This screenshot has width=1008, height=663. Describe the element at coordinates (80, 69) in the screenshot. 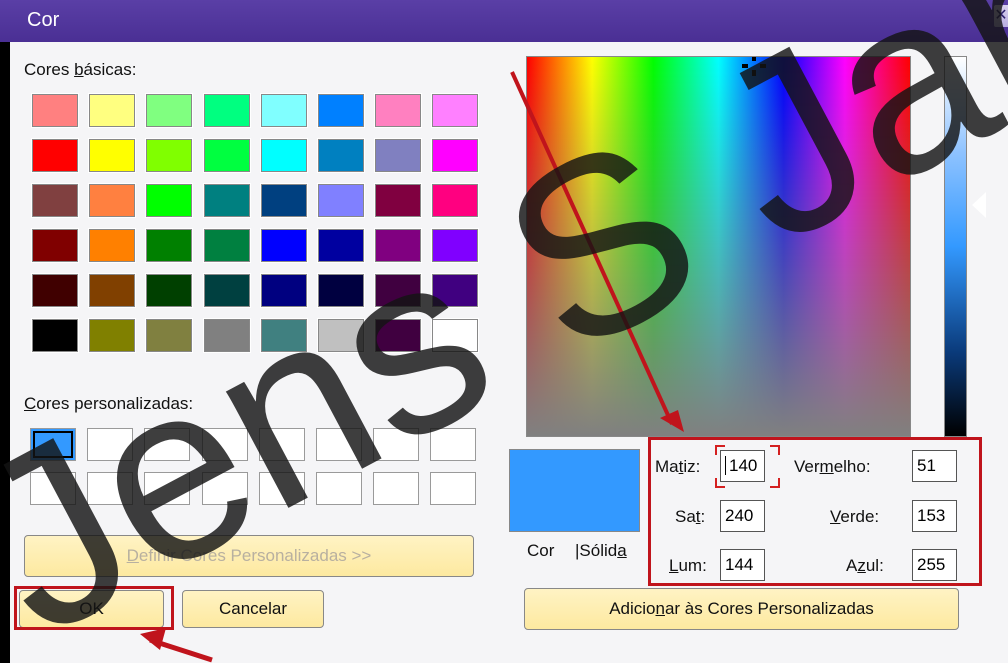

I see `basic-colors-label: Cores básicas:` at that location.